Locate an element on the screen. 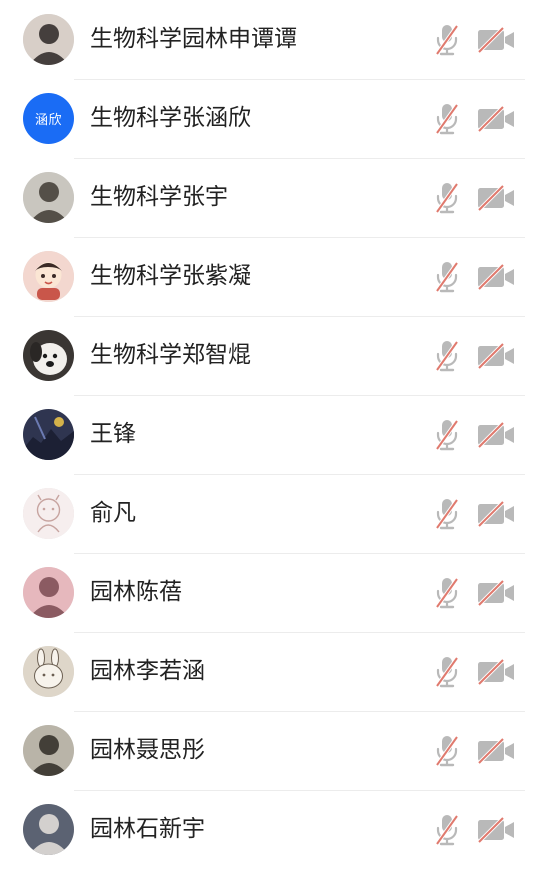 This screenshot has height=869, width=549. dog-avatar-icon is located at coordinates (48, 355).